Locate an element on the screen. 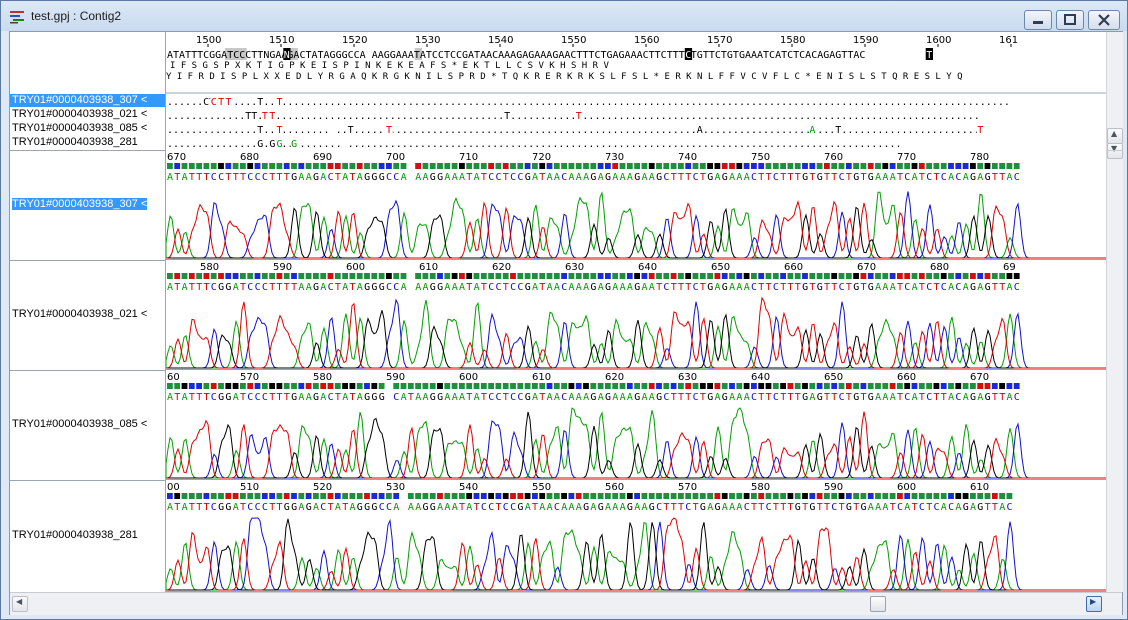  scroll-up-button: ▲ is located at coordinates (1115, 136).